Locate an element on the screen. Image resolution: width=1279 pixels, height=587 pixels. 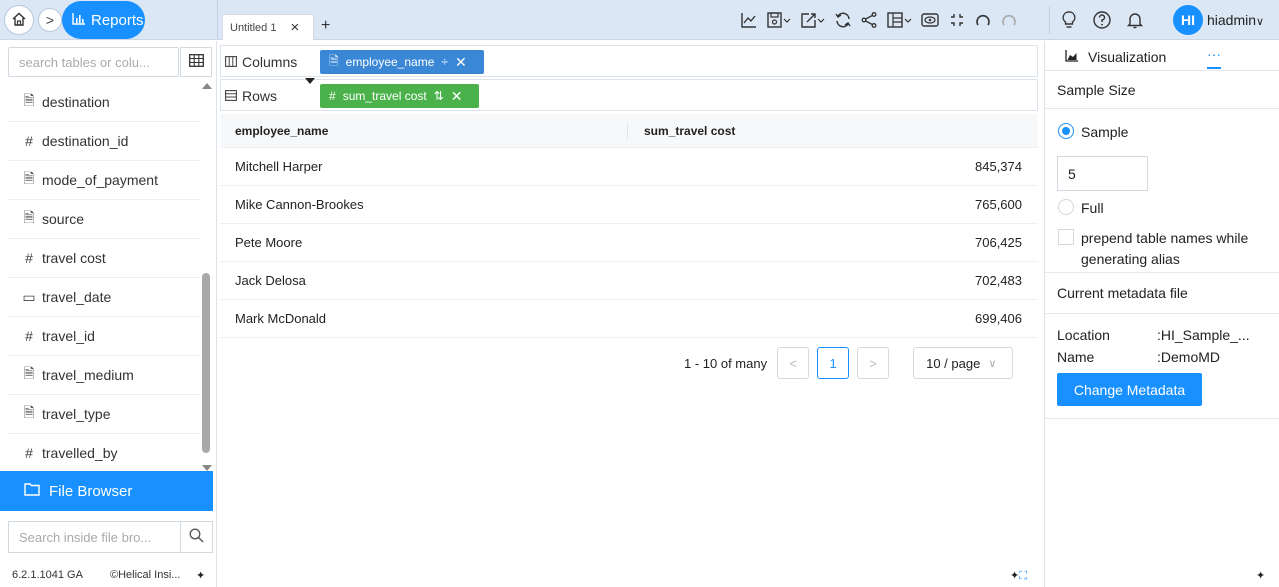
prev-page-button: < is located at coordinates (793, 363).